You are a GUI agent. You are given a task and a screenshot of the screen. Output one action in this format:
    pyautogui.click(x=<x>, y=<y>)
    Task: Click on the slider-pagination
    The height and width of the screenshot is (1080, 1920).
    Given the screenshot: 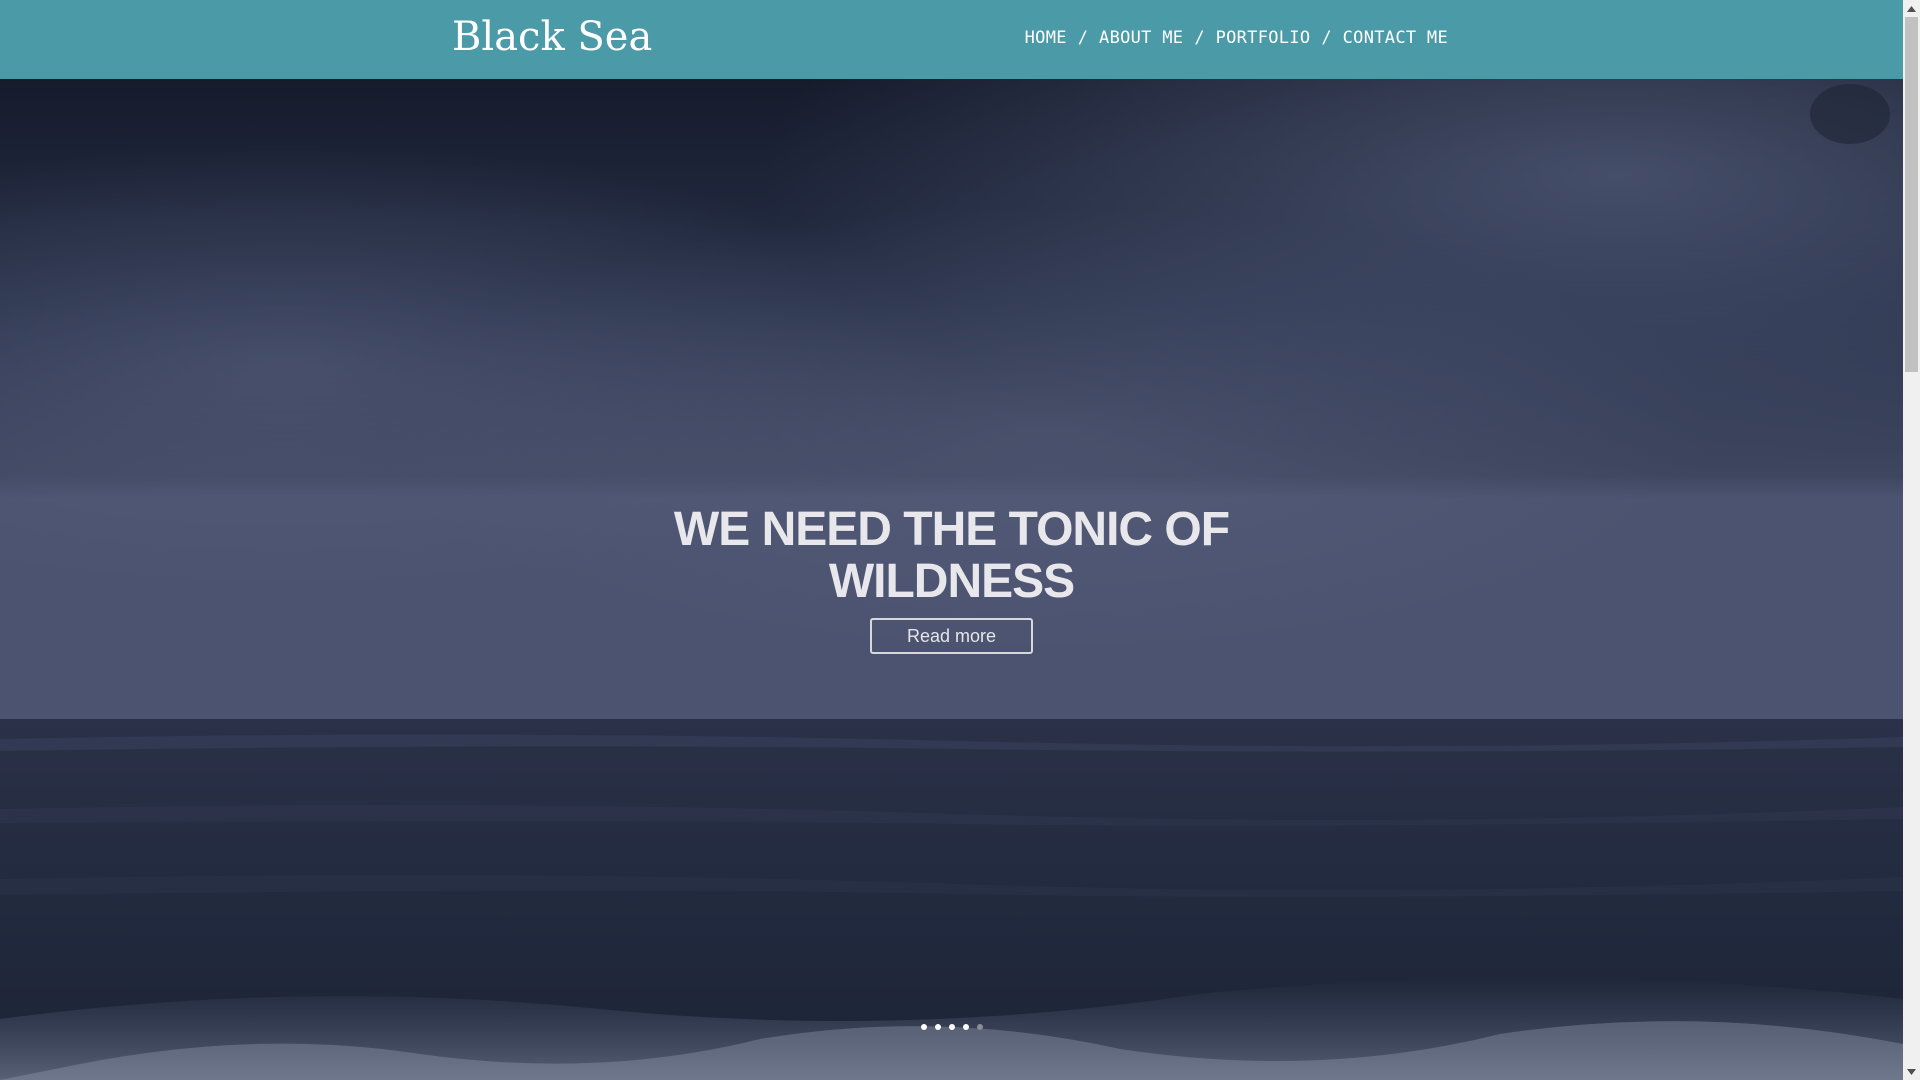 What is the action you would take?
    pyautogui.click(x=951, y=1027)
    